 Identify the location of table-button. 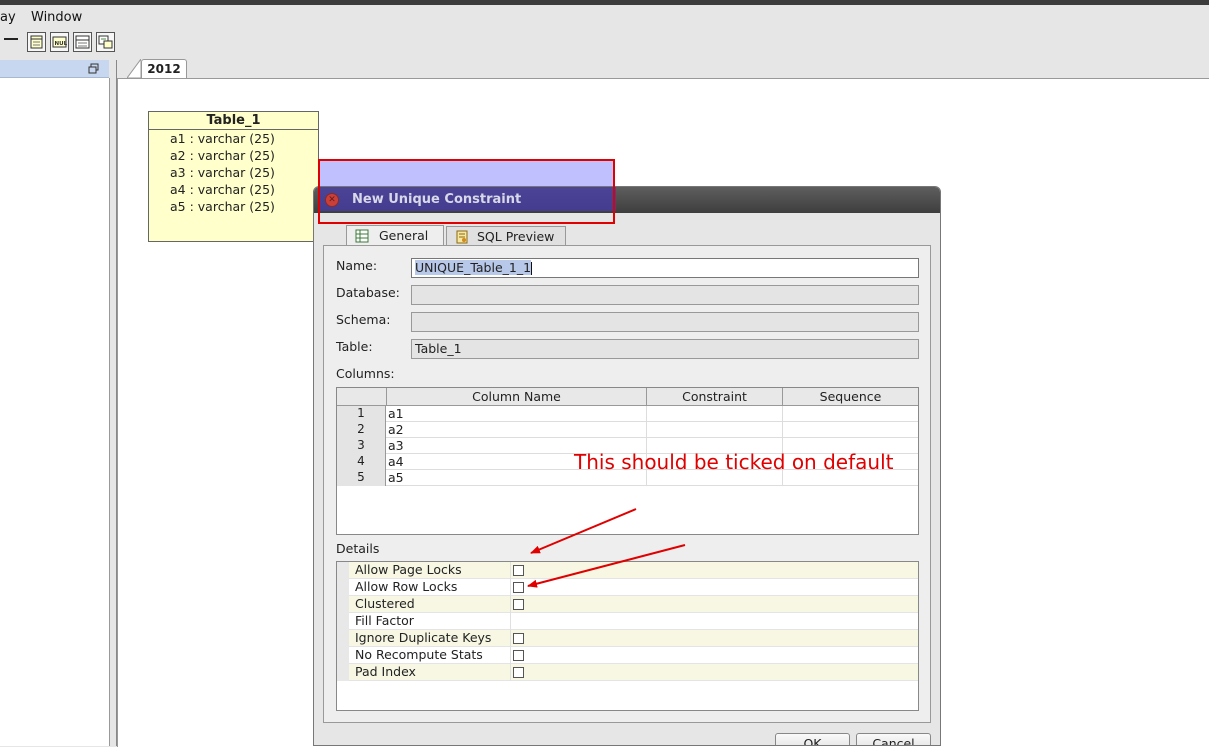
(36, 42).